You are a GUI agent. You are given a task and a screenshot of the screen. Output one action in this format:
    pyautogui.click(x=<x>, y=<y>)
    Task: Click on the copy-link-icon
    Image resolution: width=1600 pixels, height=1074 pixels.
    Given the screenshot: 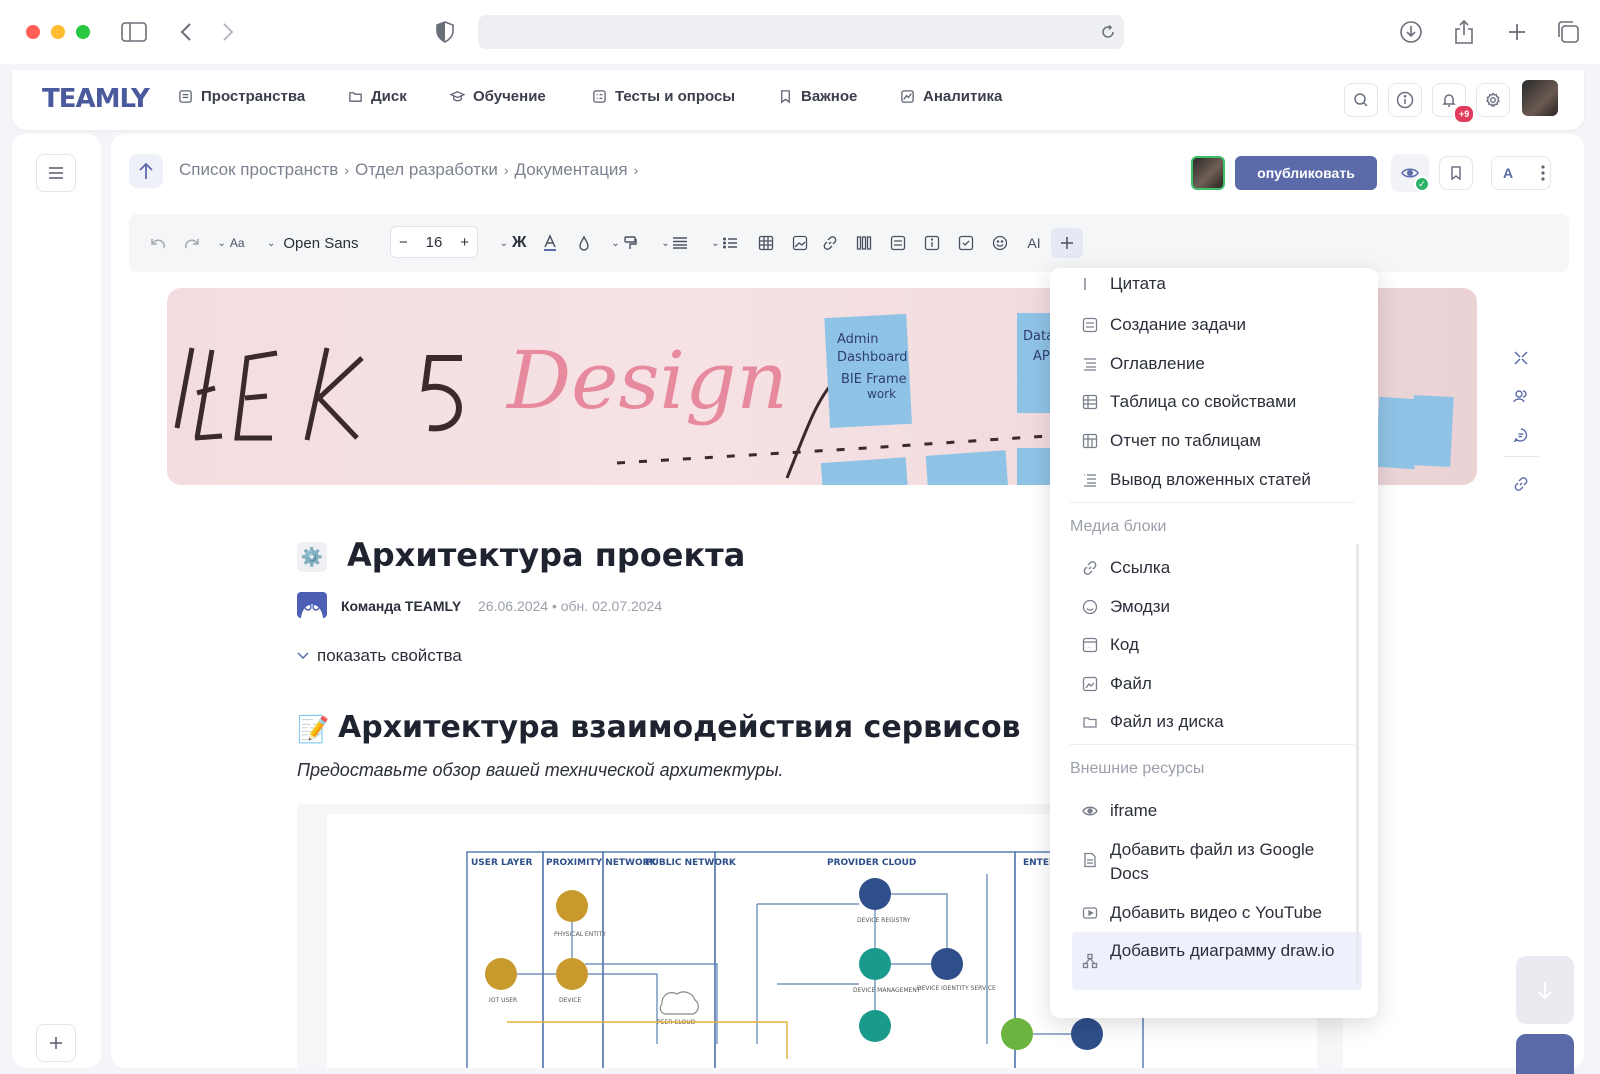 What is the action you would take?
    pyautogui.click(x=1521, y=484)
    